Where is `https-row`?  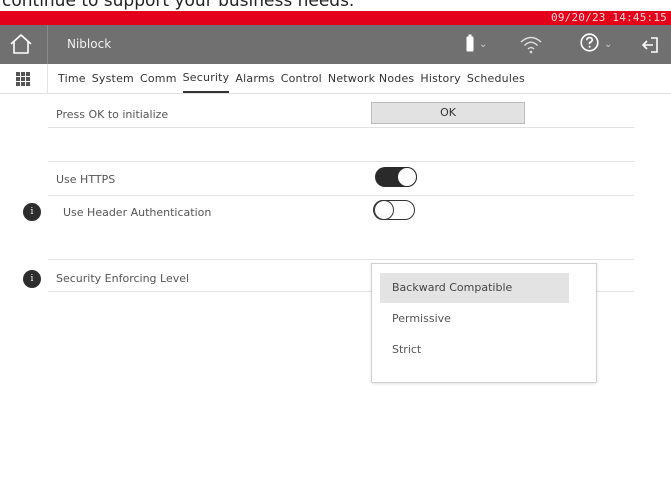 https-row is located at coordinates (341, 179).